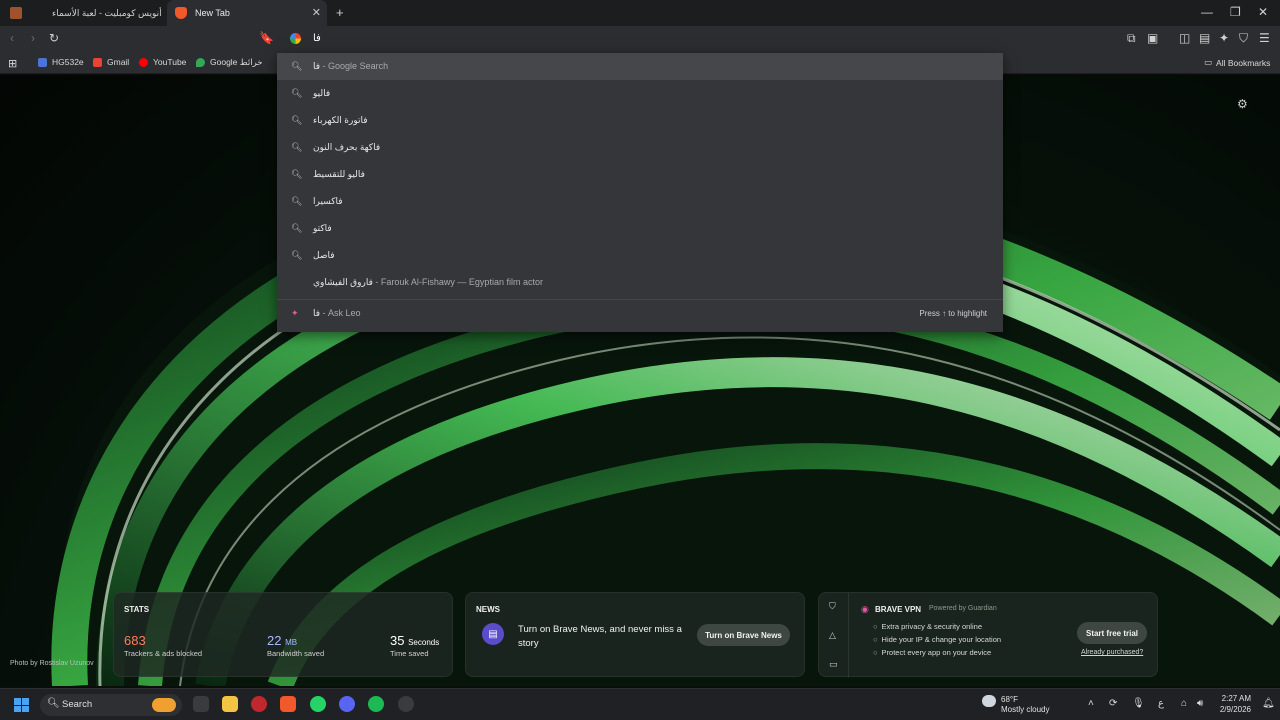 The width and height of the screenshot is (1280, 720). Describe the element at coordinates (1091, 703) in the screenshot. I see `chevron-up-icon: ˄` at that location.